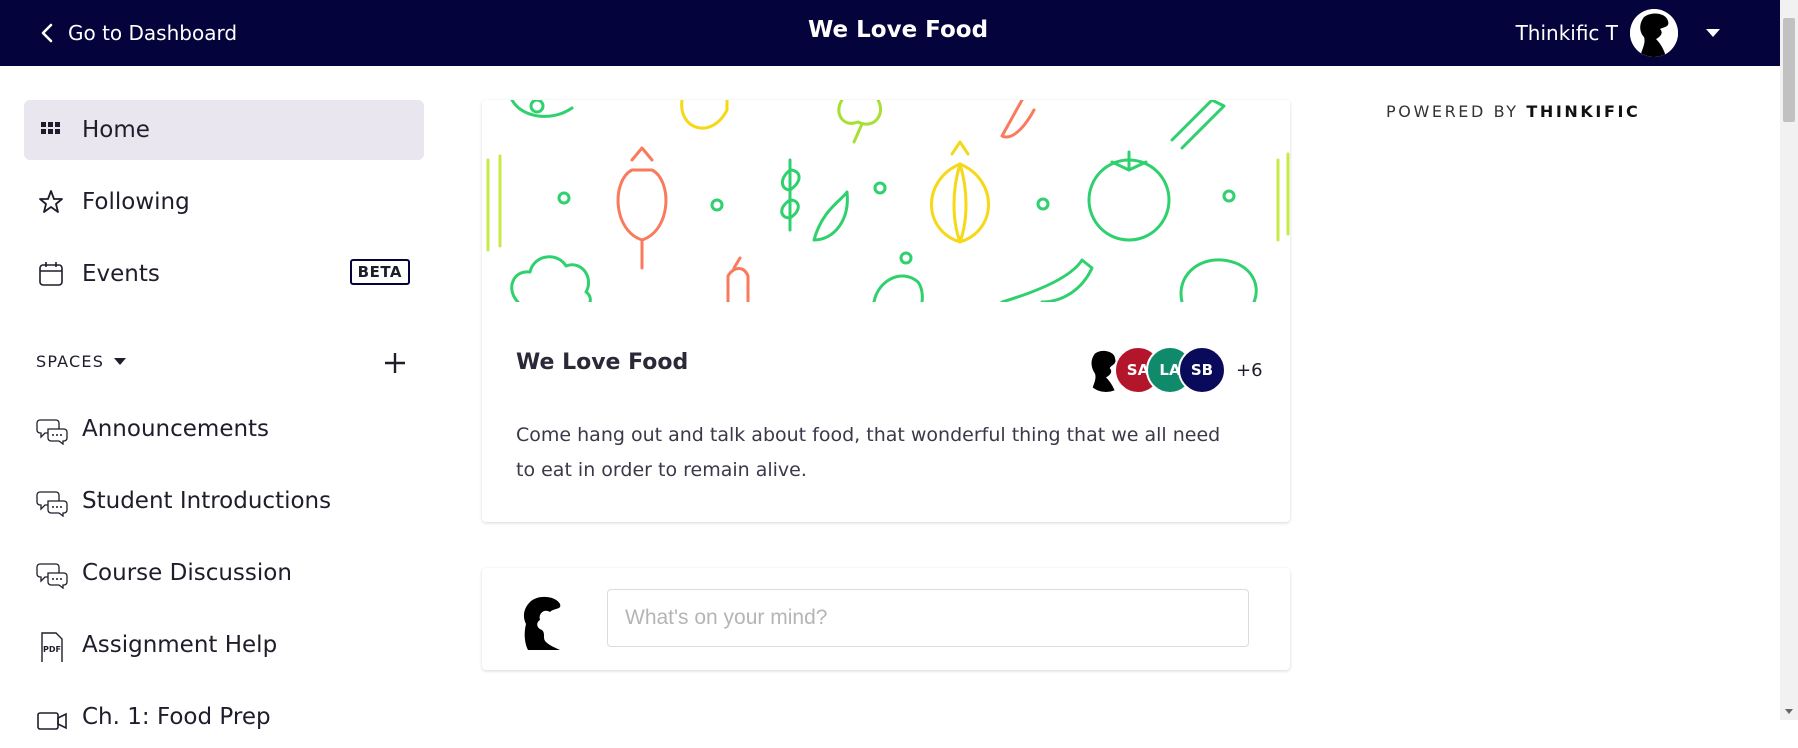 Image resolution: width=1798 pixels, height=748 pixels. I want to click on spaces-header-label: SPACES, so click(70, 361).